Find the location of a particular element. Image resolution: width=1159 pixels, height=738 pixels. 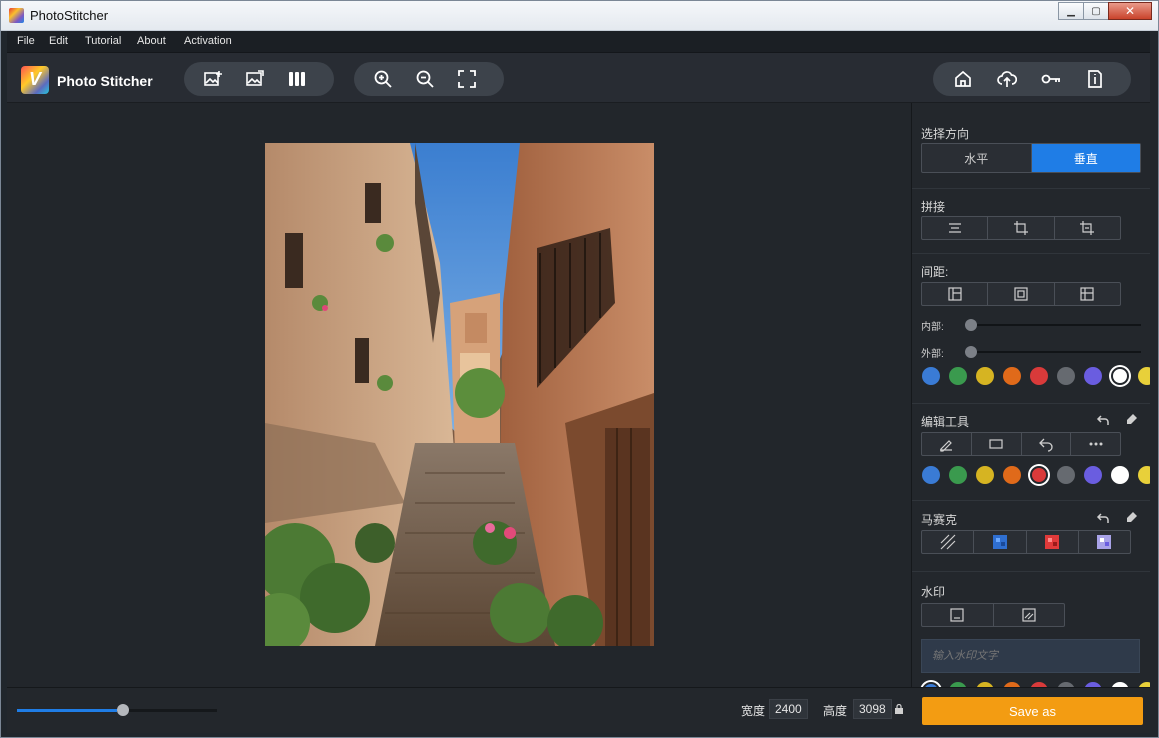

watermark-text-input is located at coordinates (1030, 656).